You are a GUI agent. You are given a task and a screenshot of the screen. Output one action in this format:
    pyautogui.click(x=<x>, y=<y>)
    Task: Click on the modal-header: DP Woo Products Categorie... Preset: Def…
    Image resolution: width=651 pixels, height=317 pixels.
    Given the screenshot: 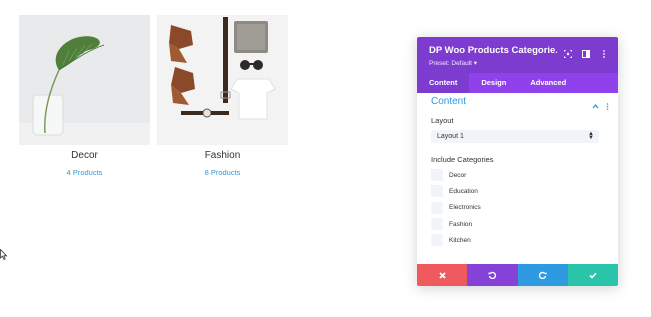 What is the action you would take?
    pyautogui.click(x=517, y=55)
    